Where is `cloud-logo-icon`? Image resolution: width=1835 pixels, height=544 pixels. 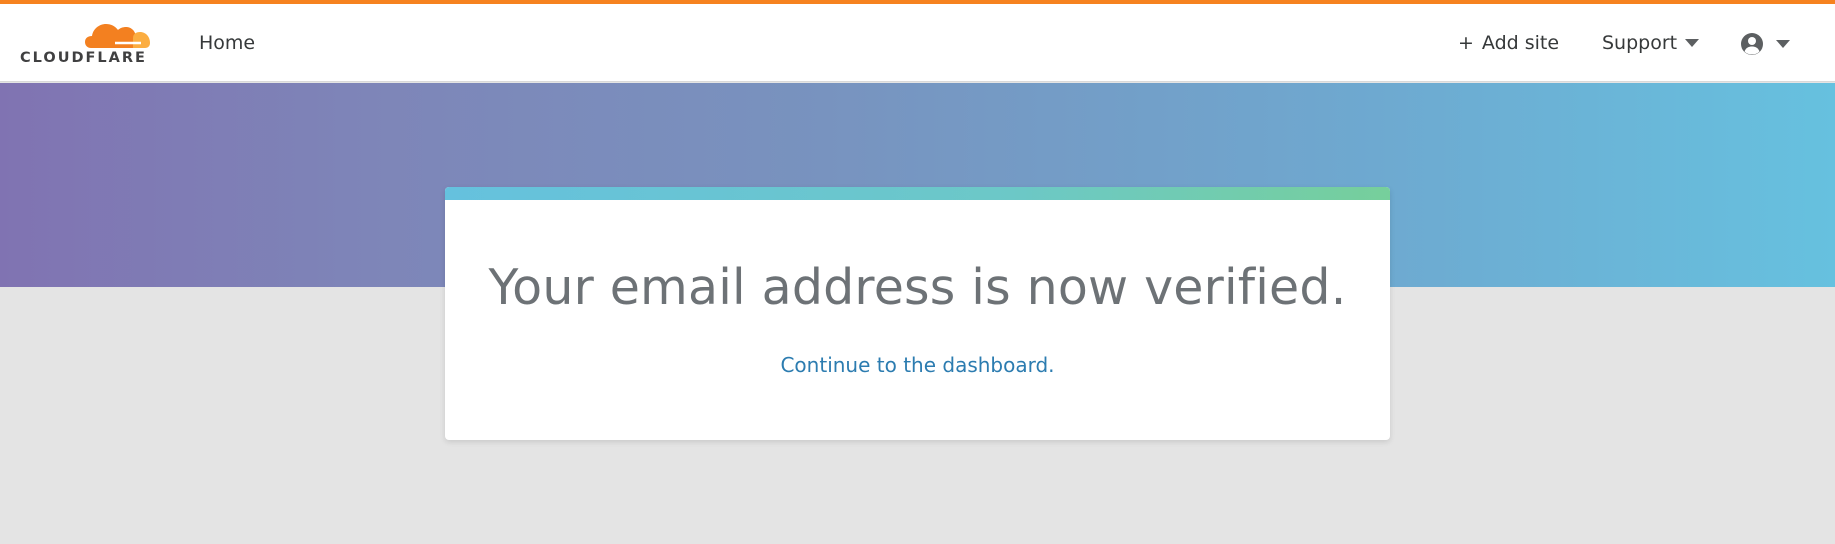 cloud-logo-icon is located at coordinates (117, 36).